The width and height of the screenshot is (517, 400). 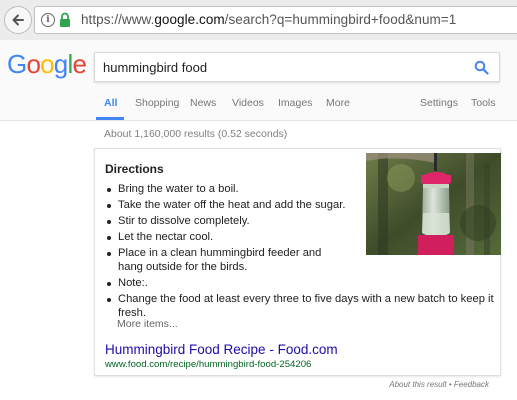 I want to click on result-feedback: About this result • Feedback, so click(x=439, y=384).